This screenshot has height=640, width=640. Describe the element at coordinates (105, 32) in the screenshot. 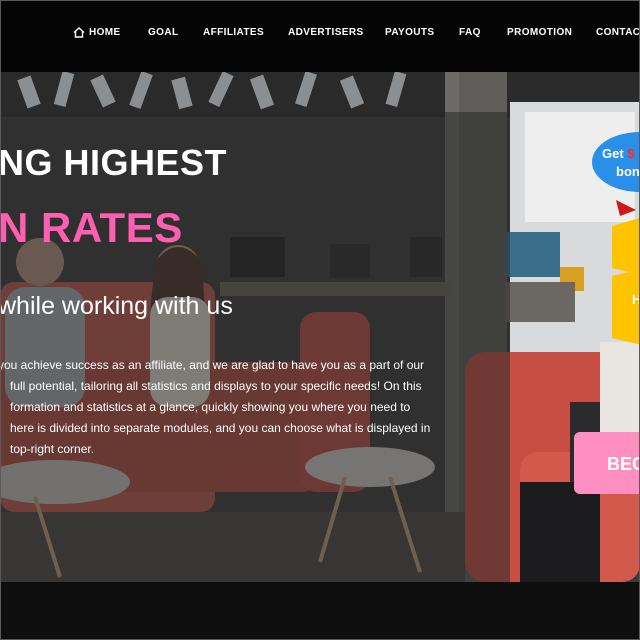

I see `nav-home-label: HOME` at that location.